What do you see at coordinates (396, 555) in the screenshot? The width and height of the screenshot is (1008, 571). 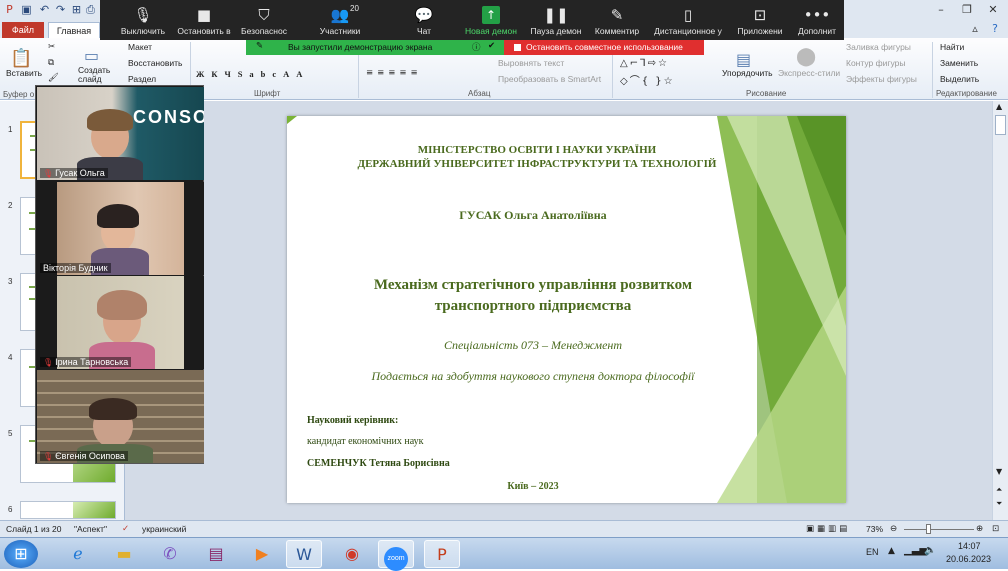 I see `zoom-app-icon: zoom` at bounding box center [396, 555].